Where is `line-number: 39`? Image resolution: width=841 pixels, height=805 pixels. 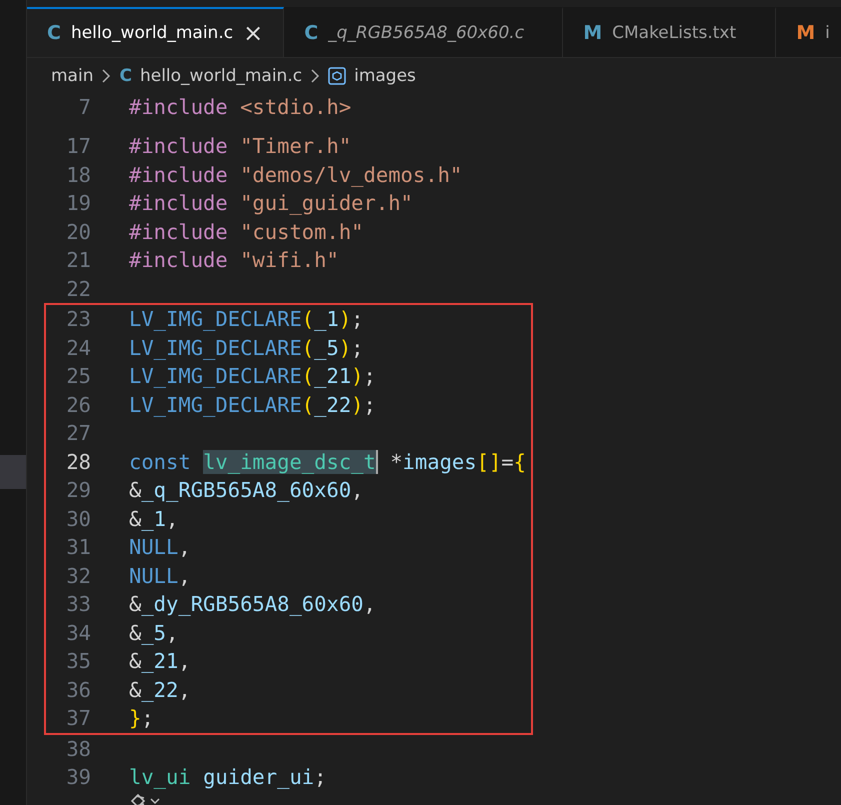 line-number: 39 is located at coordinates (78, 777).